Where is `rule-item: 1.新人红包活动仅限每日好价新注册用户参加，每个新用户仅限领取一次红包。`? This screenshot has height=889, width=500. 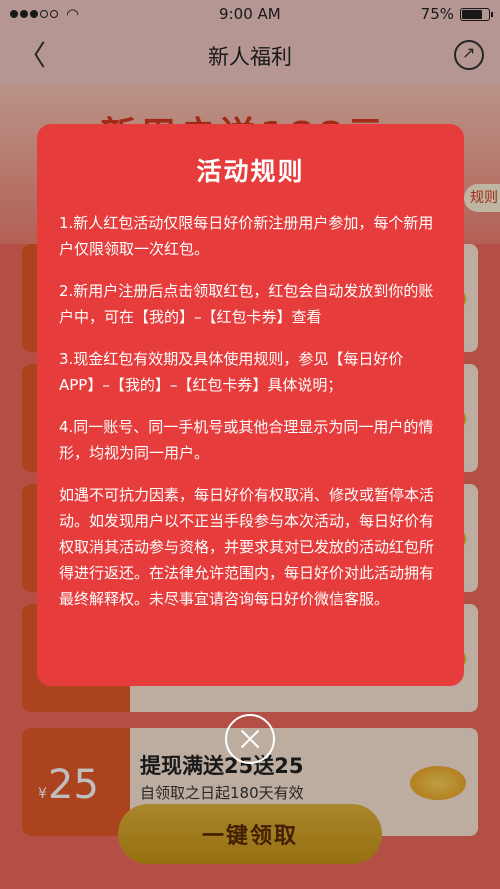
rule-item: 1.新人红包活动仅限每日好价新注册用户参加，每个新用户仅限领取一次红包。 is located at coordinates (246, 236).